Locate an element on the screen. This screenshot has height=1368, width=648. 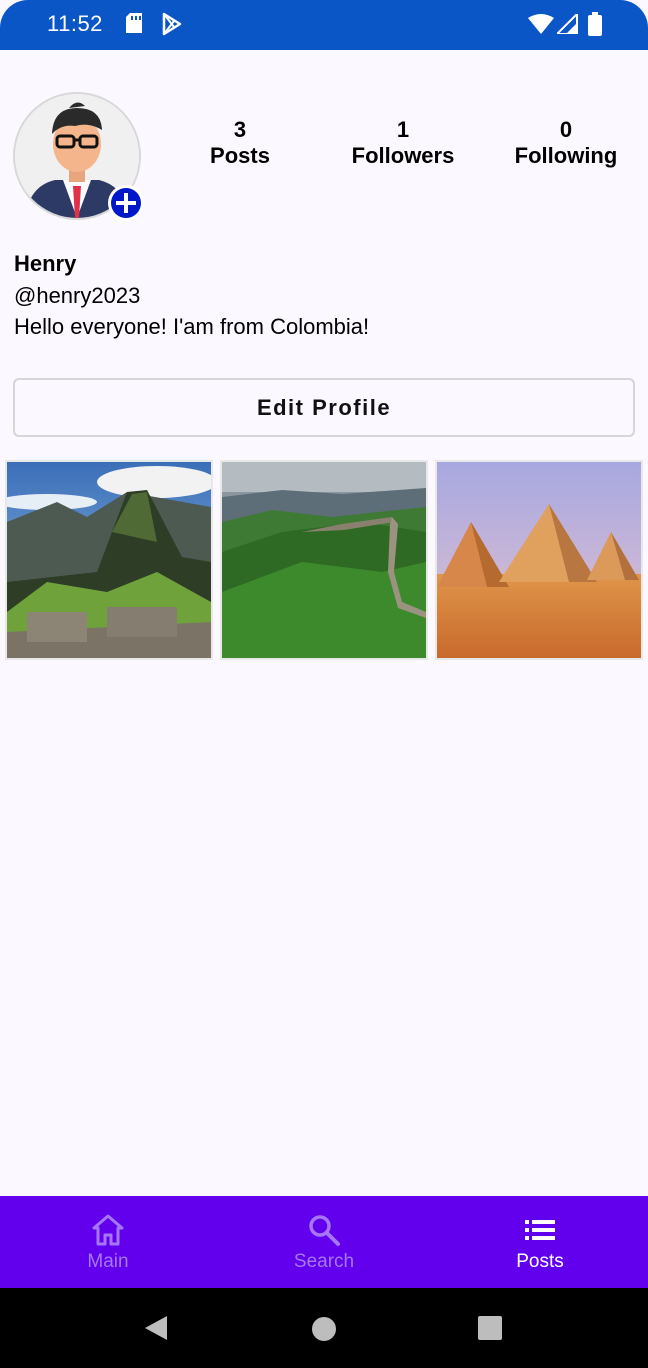
sd-card-icon is located at coordinates (134, 23).